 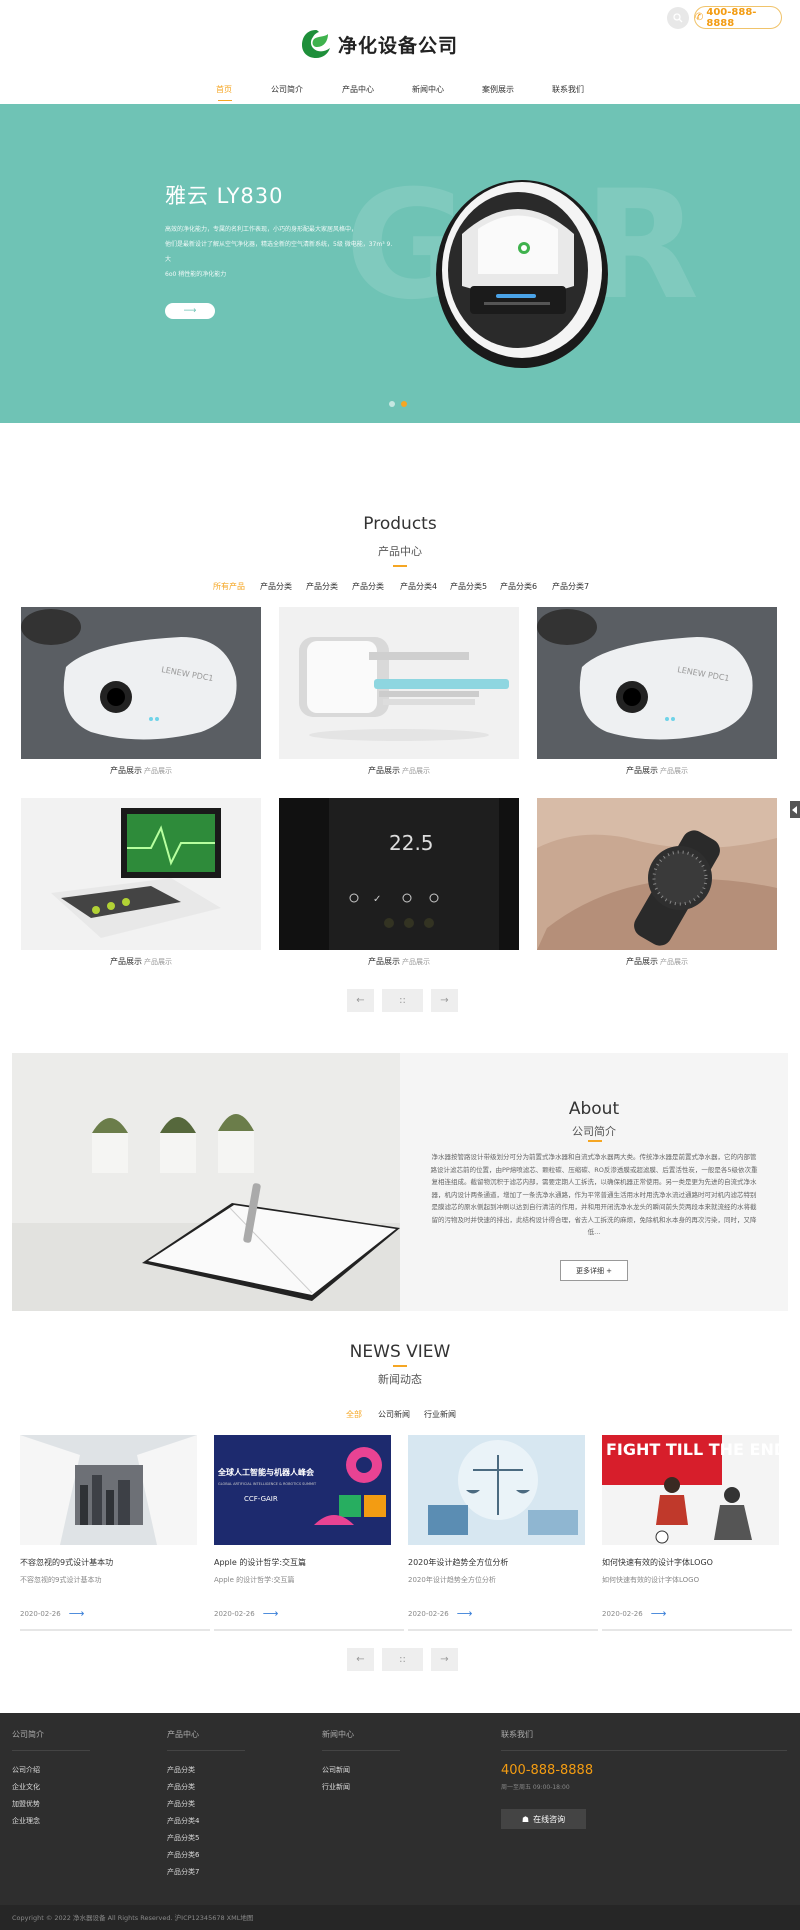 I want to click on product-card: 22.5 ✓ 产品展示 产品展示, so click(x=399, y=882).